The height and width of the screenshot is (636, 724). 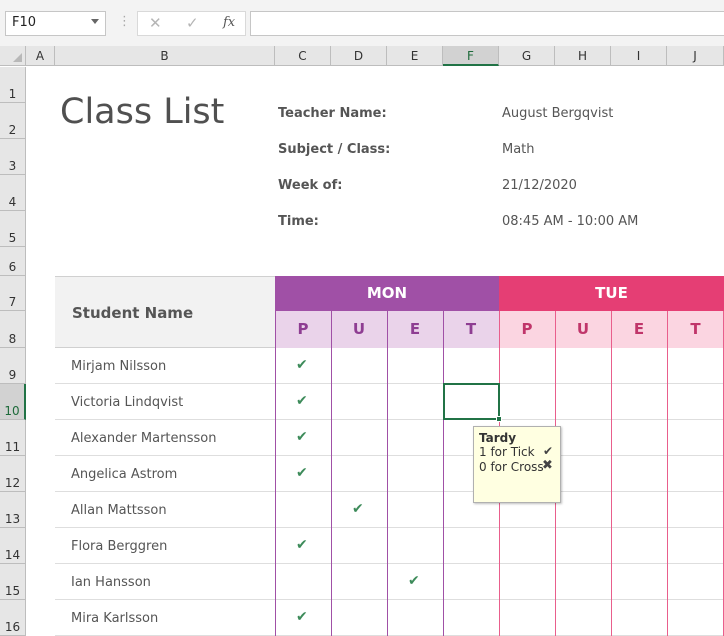 I want to click on row-header-11: 11, so click(x=13, y=438).